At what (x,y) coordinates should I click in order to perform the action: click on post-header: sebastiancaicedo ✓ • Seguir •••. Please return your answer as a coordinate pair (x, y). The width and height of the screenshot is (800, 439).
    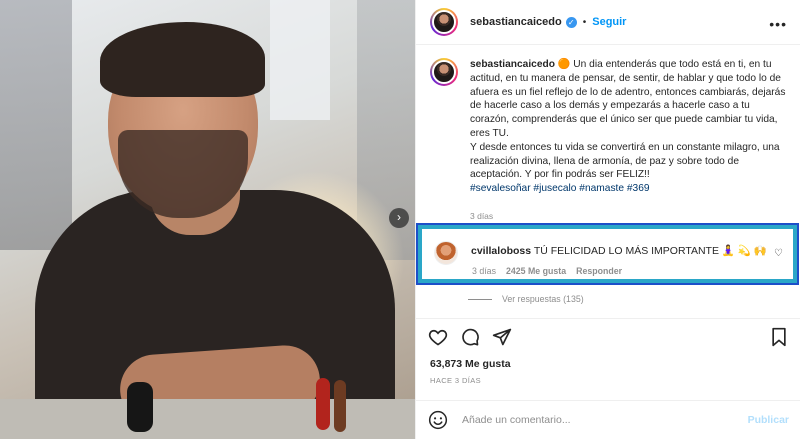
    Looking at the image, I should click on (608, 22).